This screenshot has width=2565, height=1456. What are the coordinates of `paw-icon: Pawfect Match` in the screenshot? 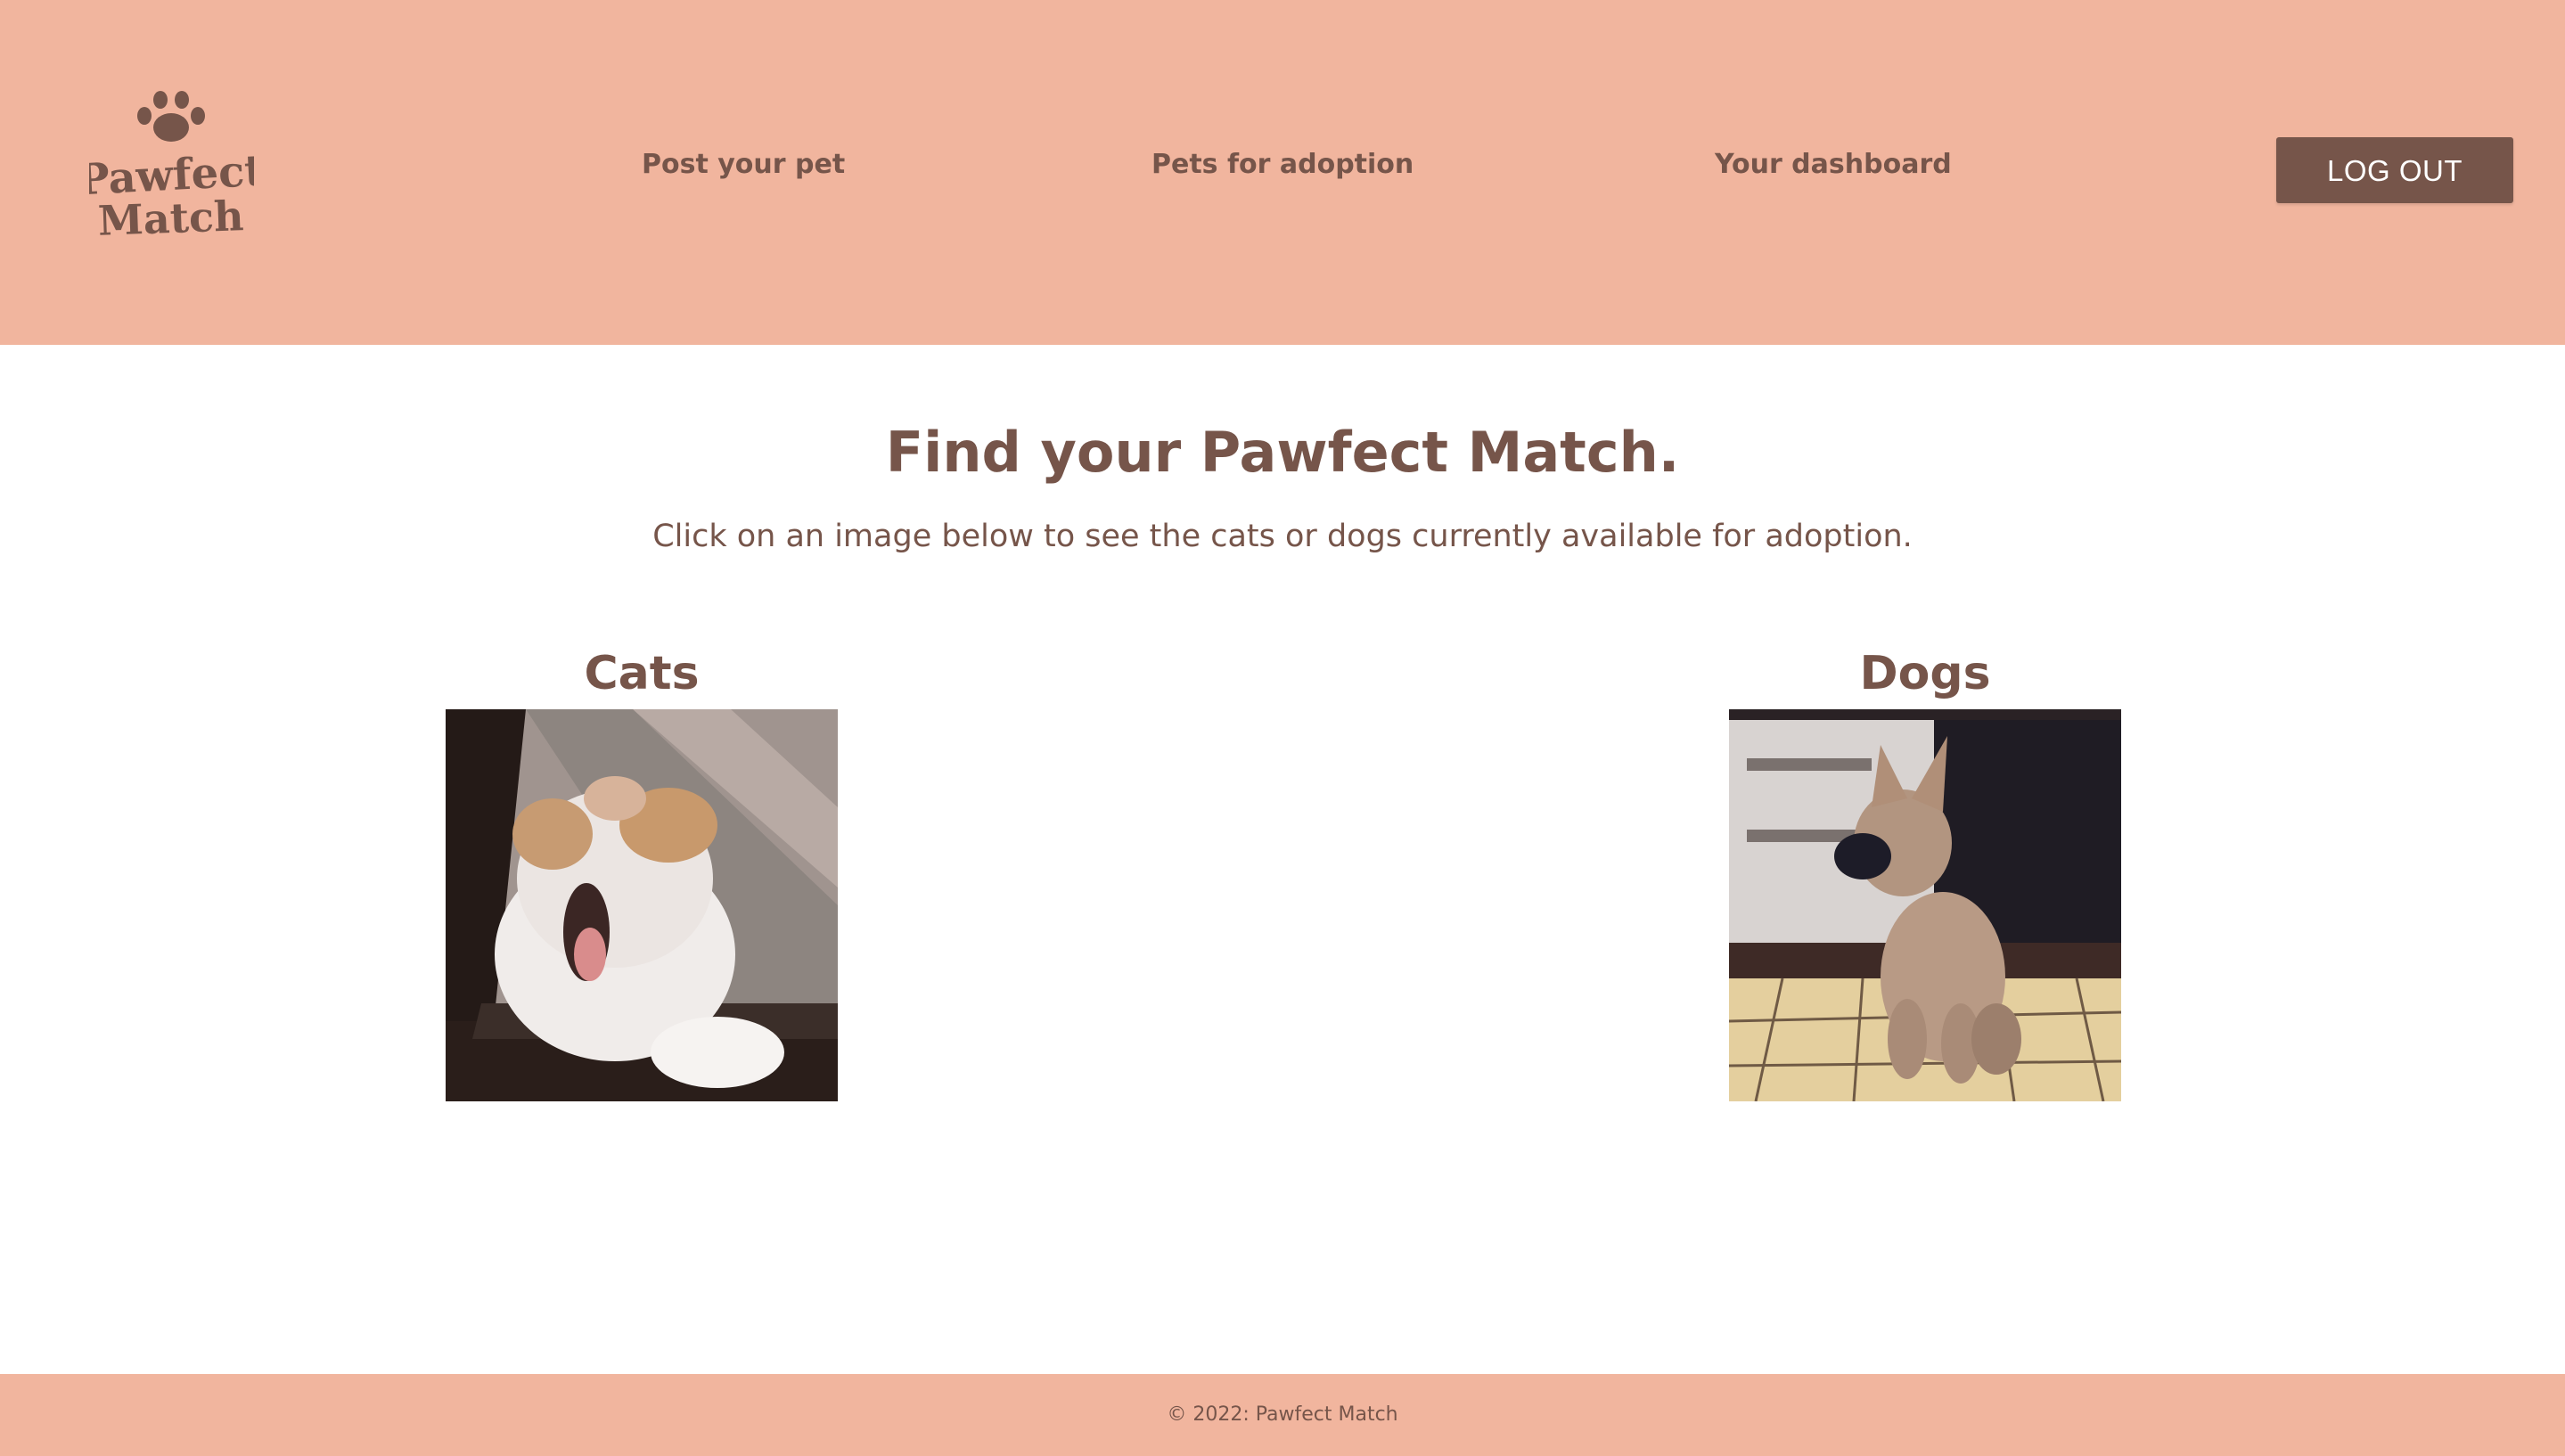 It's located at (171, 168).